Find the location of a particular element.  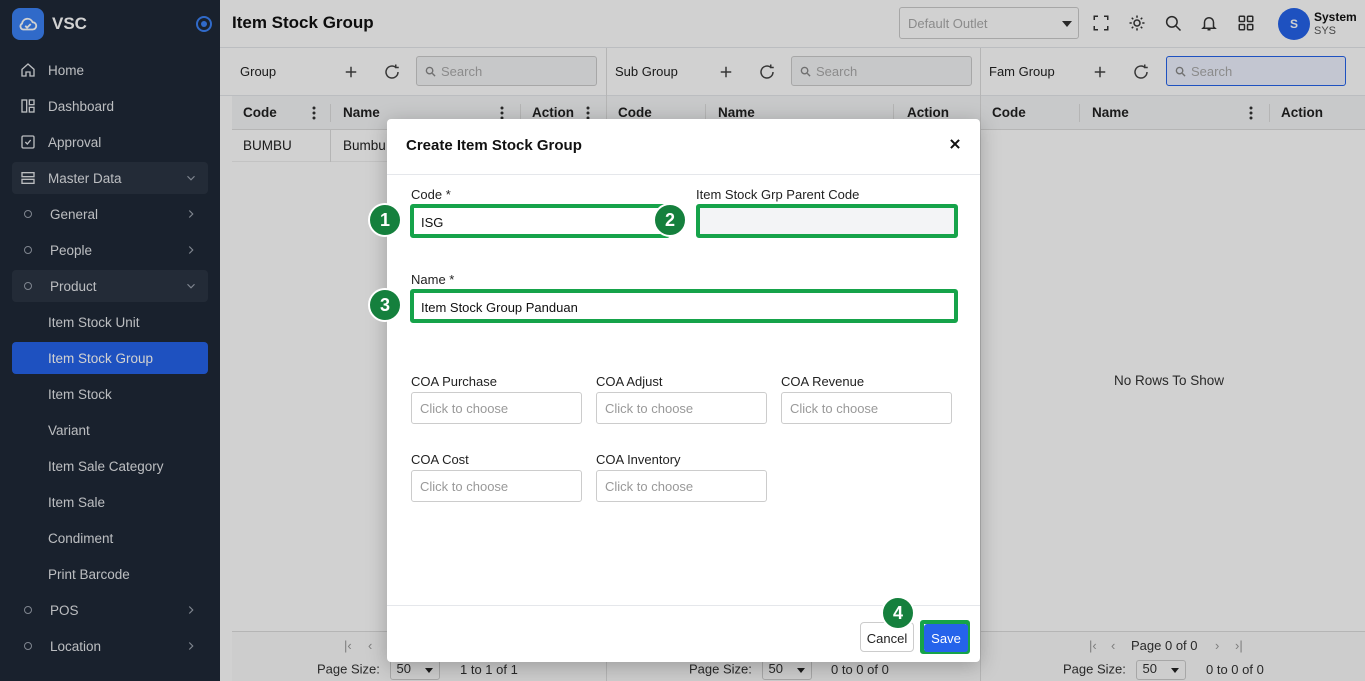

highlight-name is located at coordinates (684, 306).